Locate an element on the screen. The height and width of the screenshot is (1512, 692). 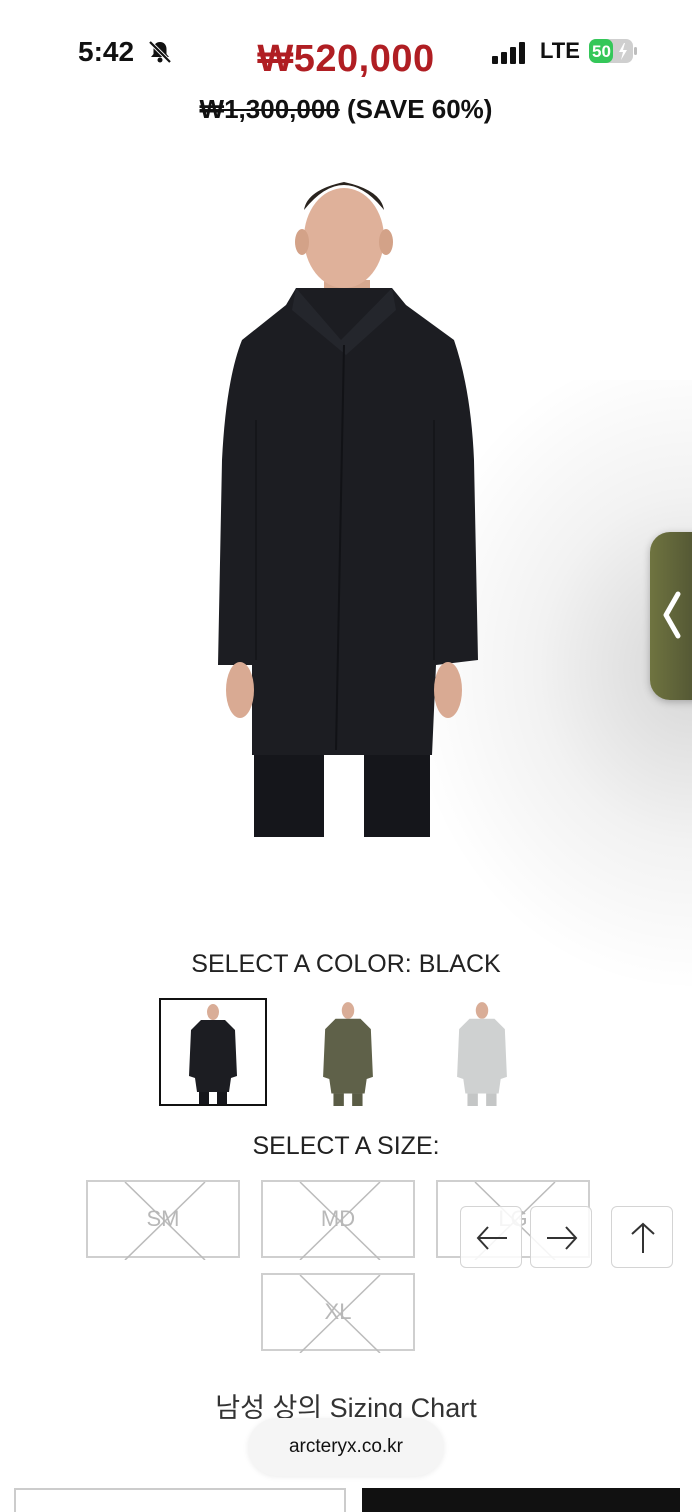
size-label-text: SM is located at coordinates (163, 1218).